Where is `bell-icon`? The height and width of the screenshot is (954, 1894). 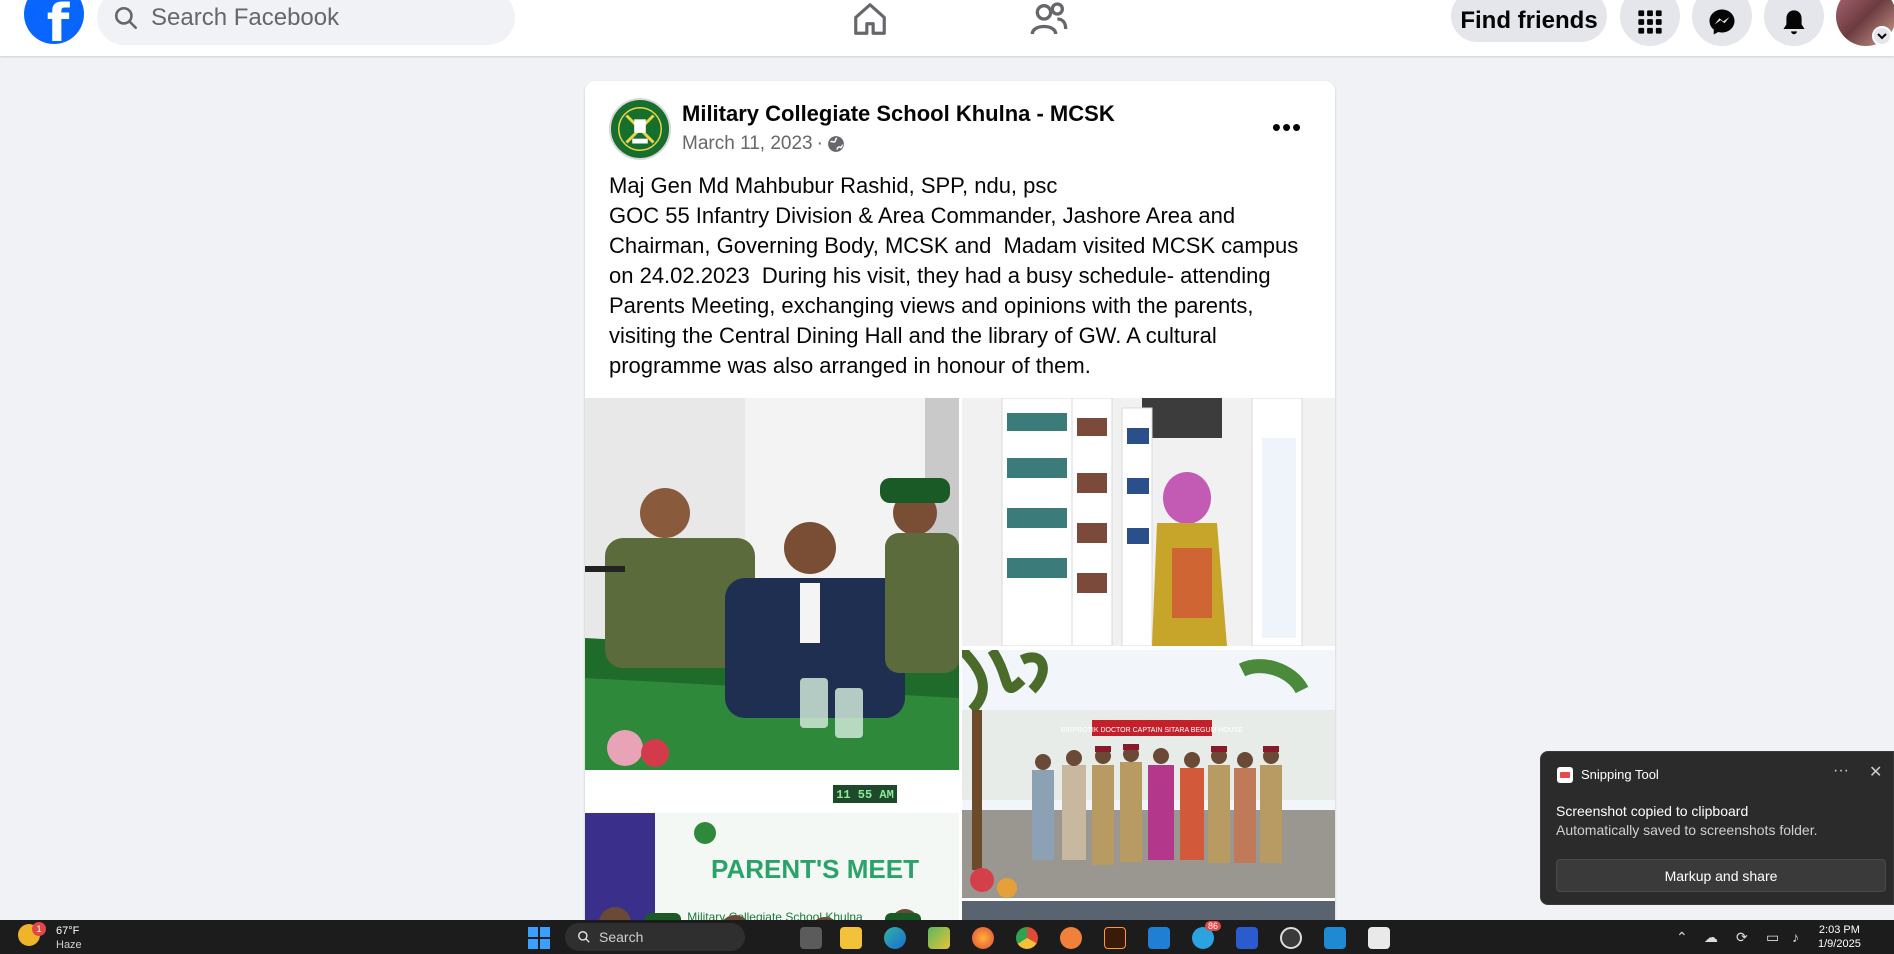 bell-icon is located at coordinates (1794, 22).